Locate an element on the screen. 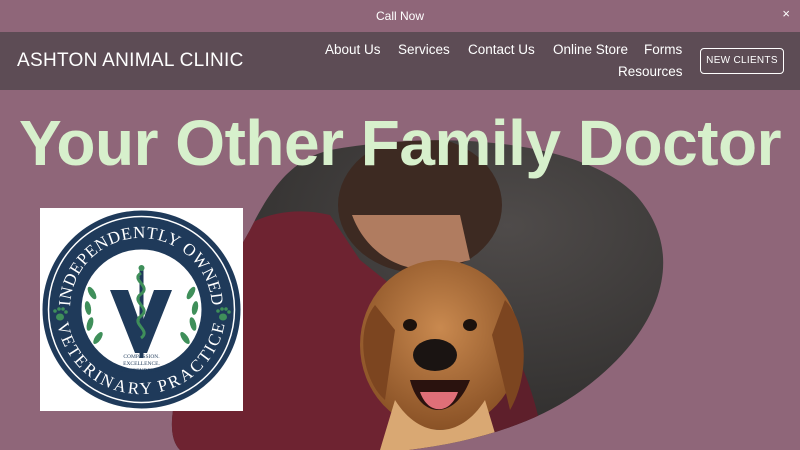 This screenshot has height=450, width=800. badge-motto-2: EXCELLENCE. is located at coordinates (141, 364).